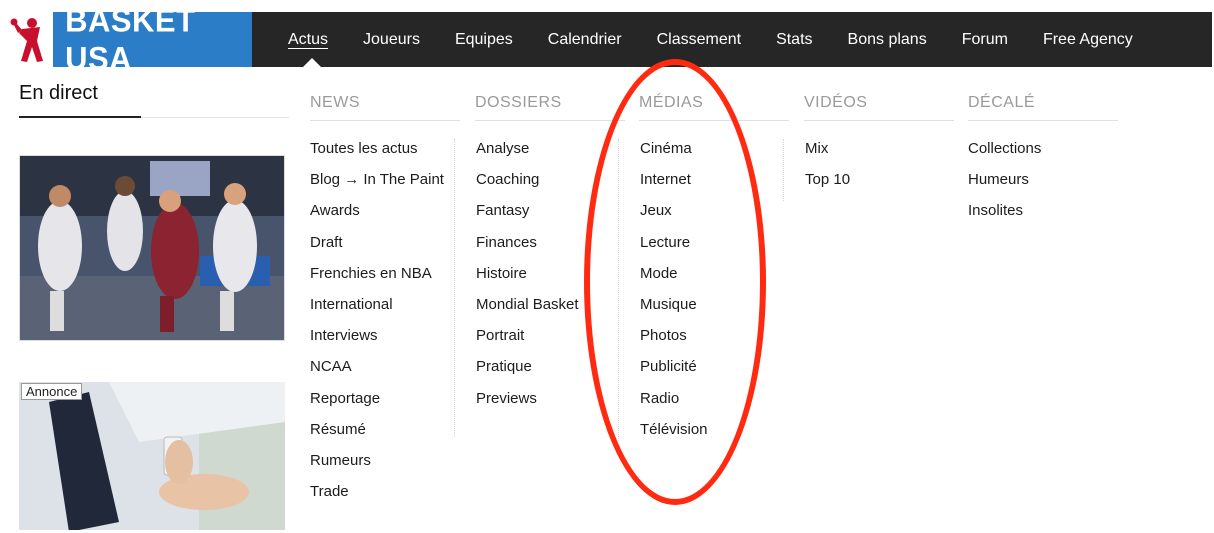 This screenshot has height=533, width=1214. What do you see at coordinates (698, 435) in the screenshot?
I see `menu-item: Télévision` at bounding box center [698, 435].